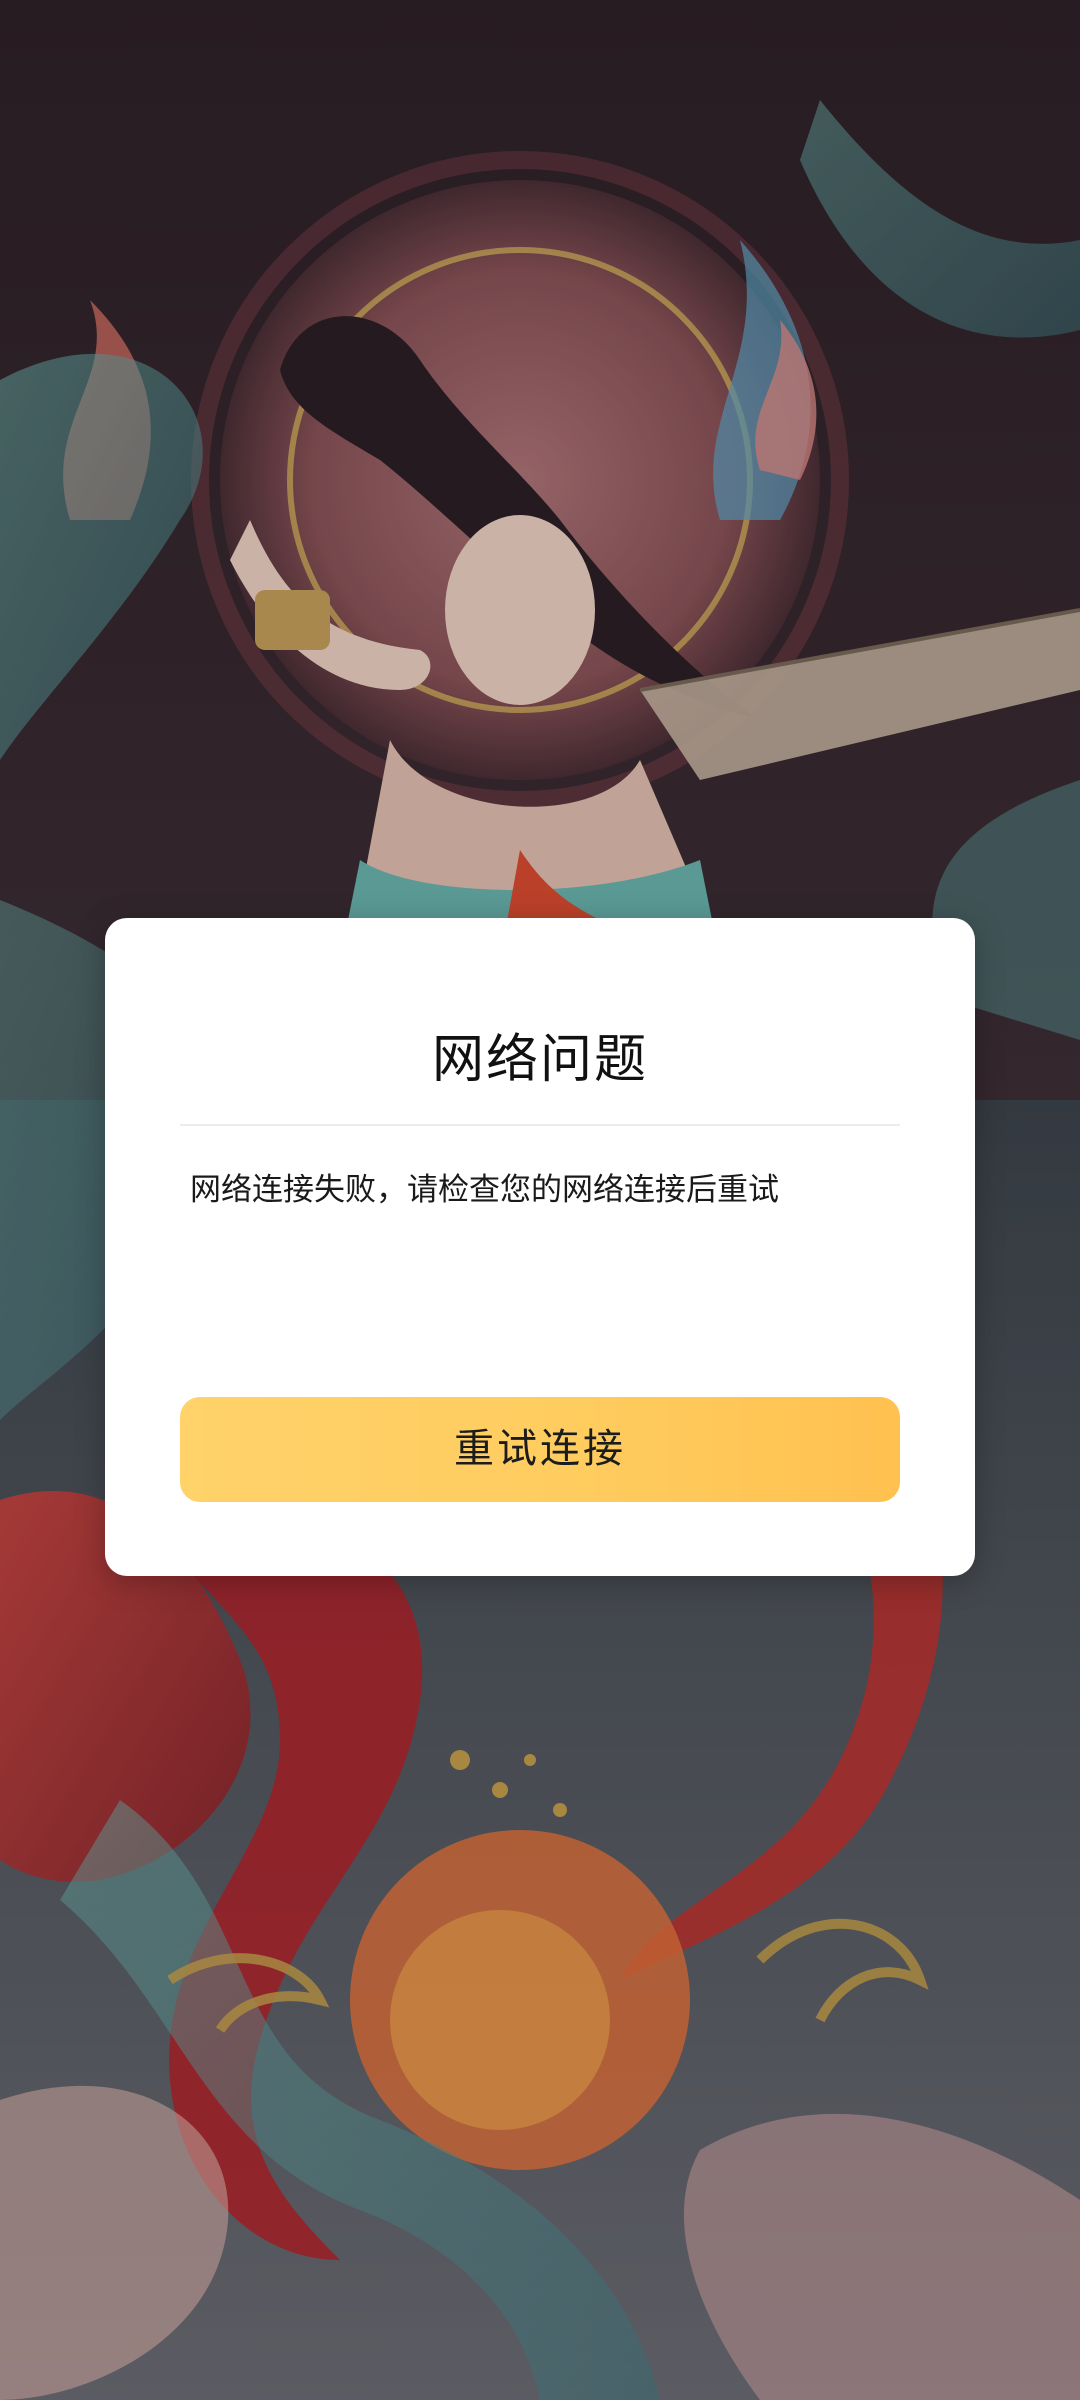 This screenshot has height=2400, width=1080. What do you see at coordinates (540, 1125) in the screenshot?
I see `dialog-divider` at bounding box center [540, 1125].